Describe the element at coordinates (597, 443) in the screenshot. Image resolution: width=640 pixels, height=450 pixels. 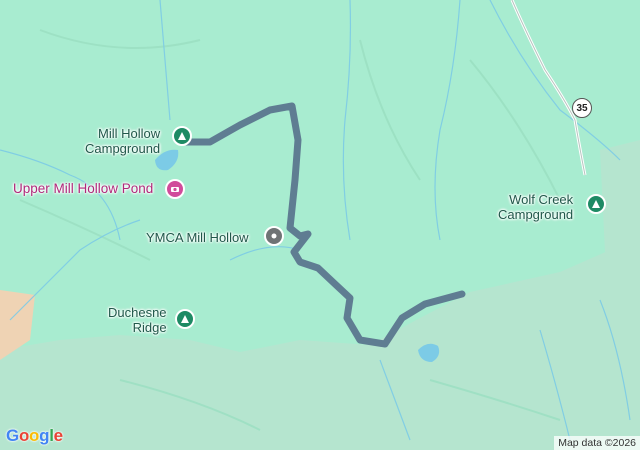
I see `map-attribution: Map data ©2026` at that location.